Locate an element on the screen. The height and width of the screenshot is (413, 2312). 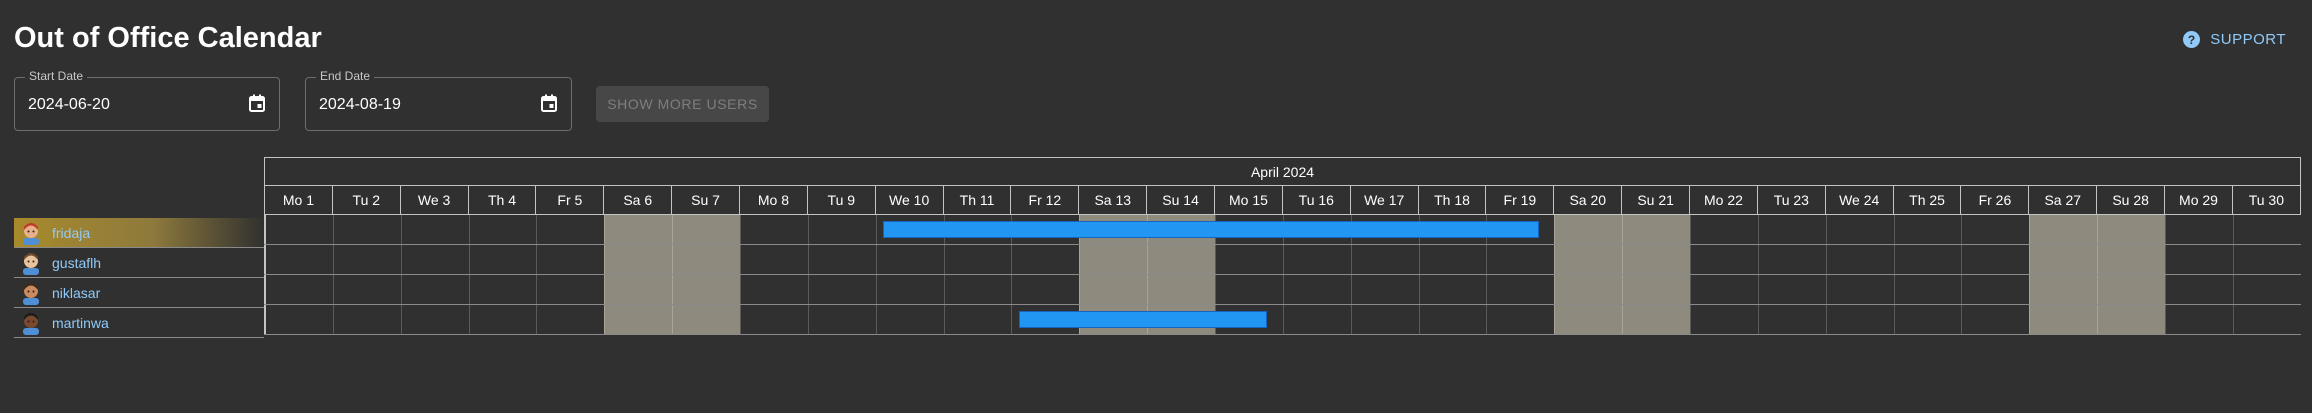
show-more-users-button: SHOW MORE USERS is located at coordinates (682, 104).